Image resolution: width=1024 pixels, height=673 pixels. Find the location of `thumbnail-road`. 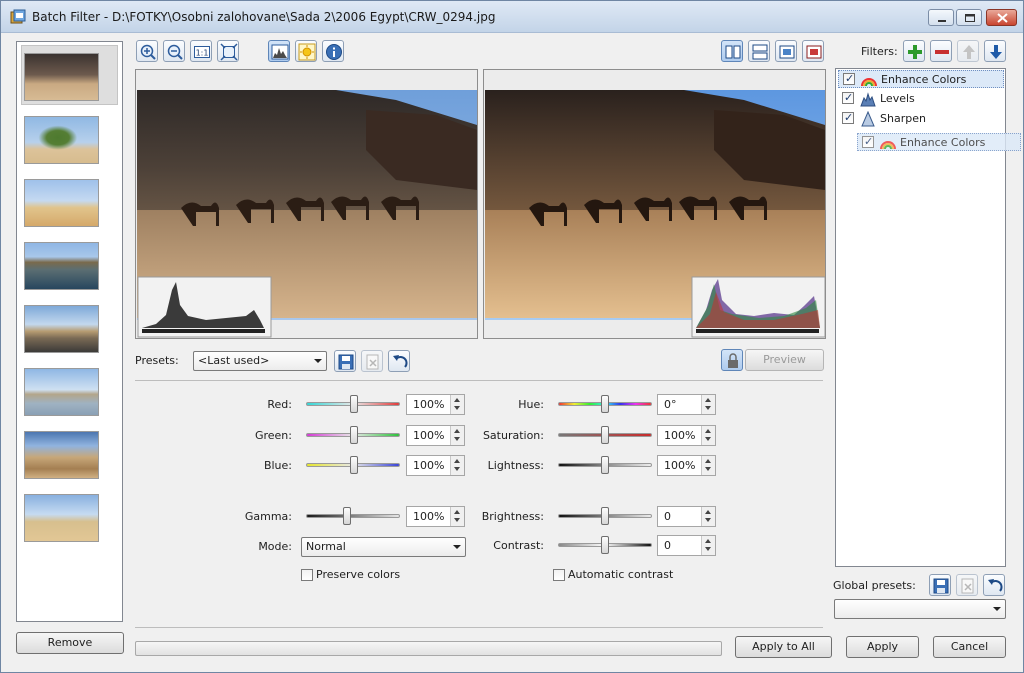

thumbnail-road is located at coordinates (61, 329).